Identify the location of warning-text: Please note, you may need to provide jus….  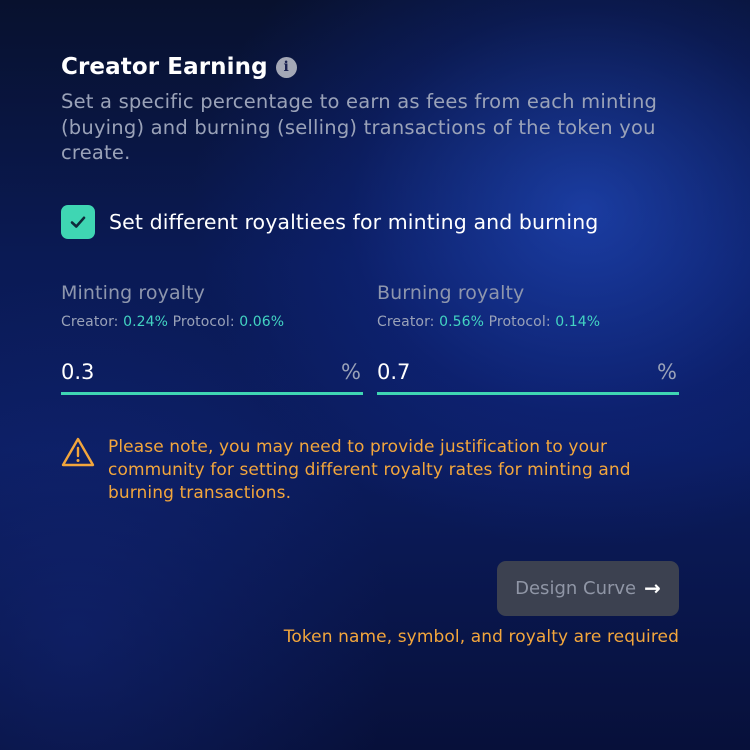
(369, 470).